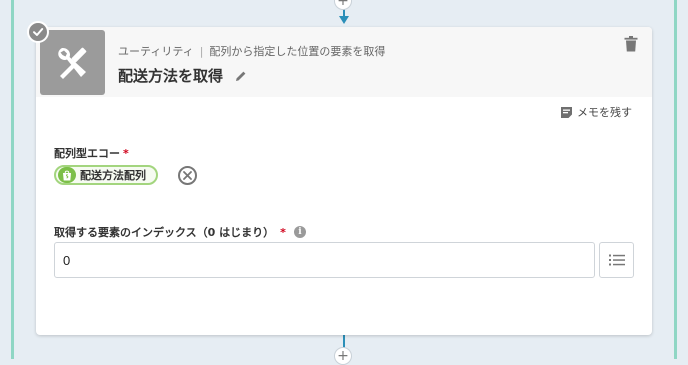 The height and width of the screenshot is (365, 688). I want to click on check-icon, so click(38, 32).